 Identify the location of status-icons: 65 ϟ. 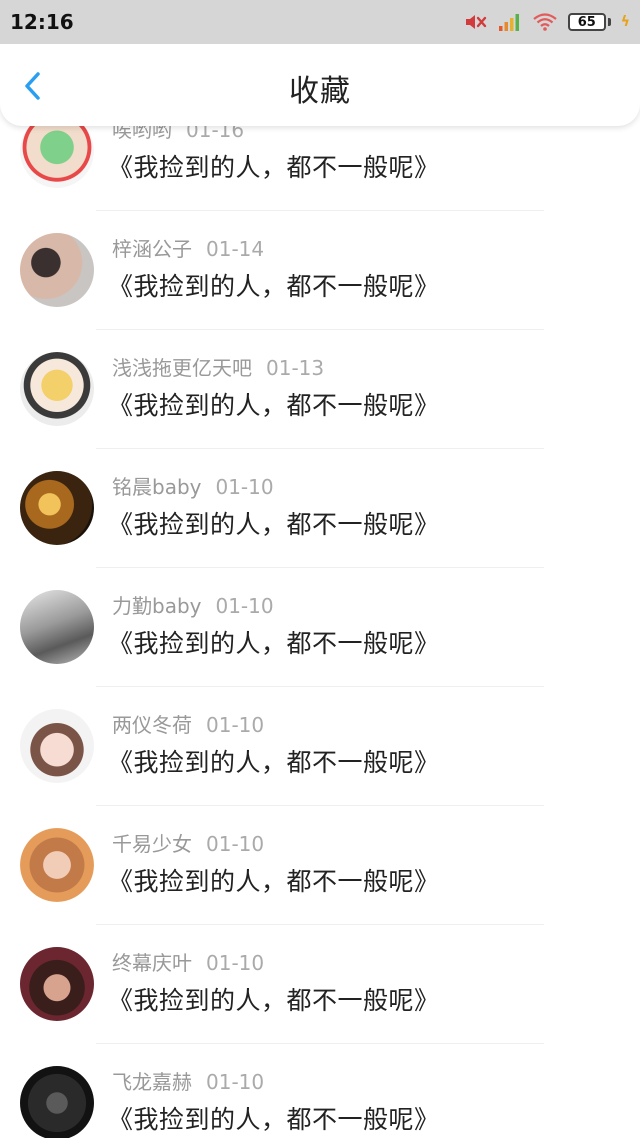
(547, 22).